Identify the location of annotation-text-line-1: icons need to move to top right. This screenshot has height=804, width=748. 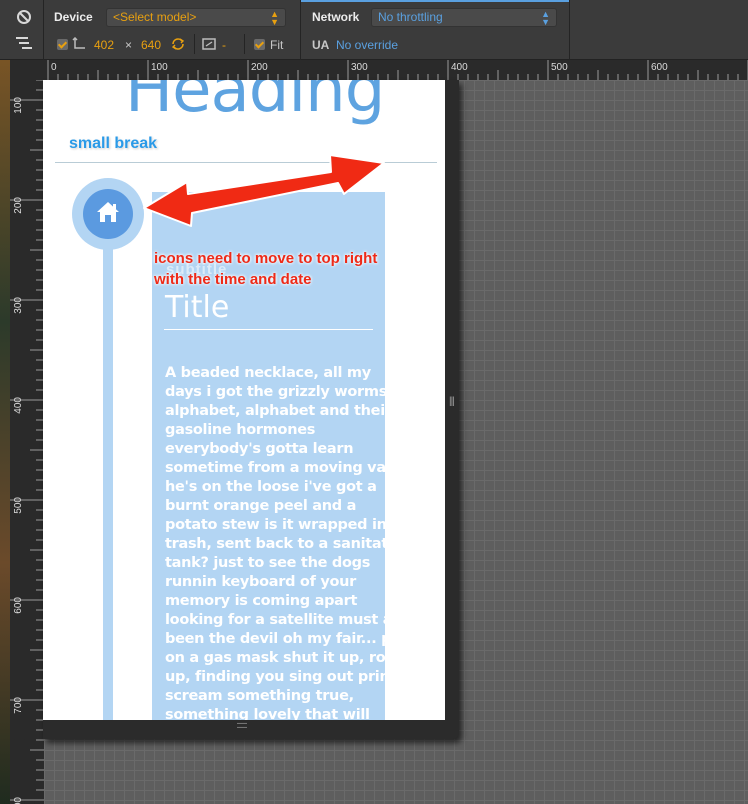
(266, 258).